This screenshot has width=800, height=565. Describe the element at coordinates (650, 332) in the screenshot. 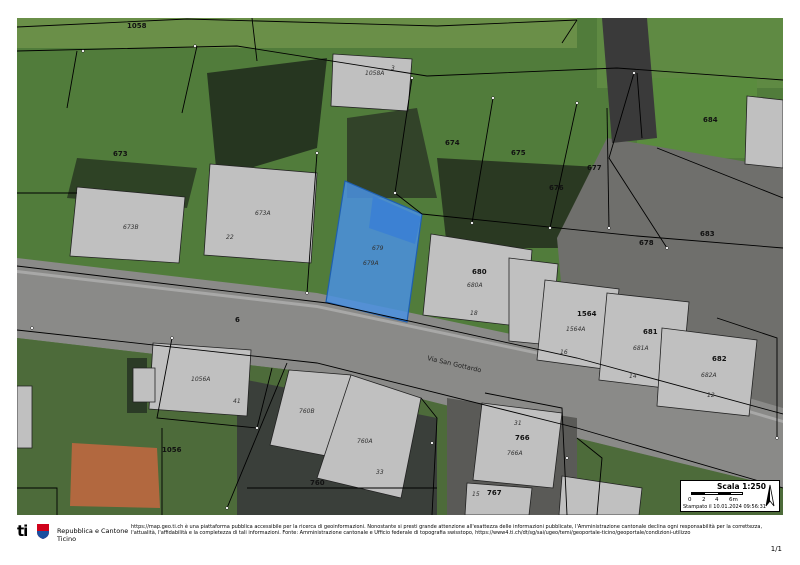

I see `parcel-label: 681` at that location.